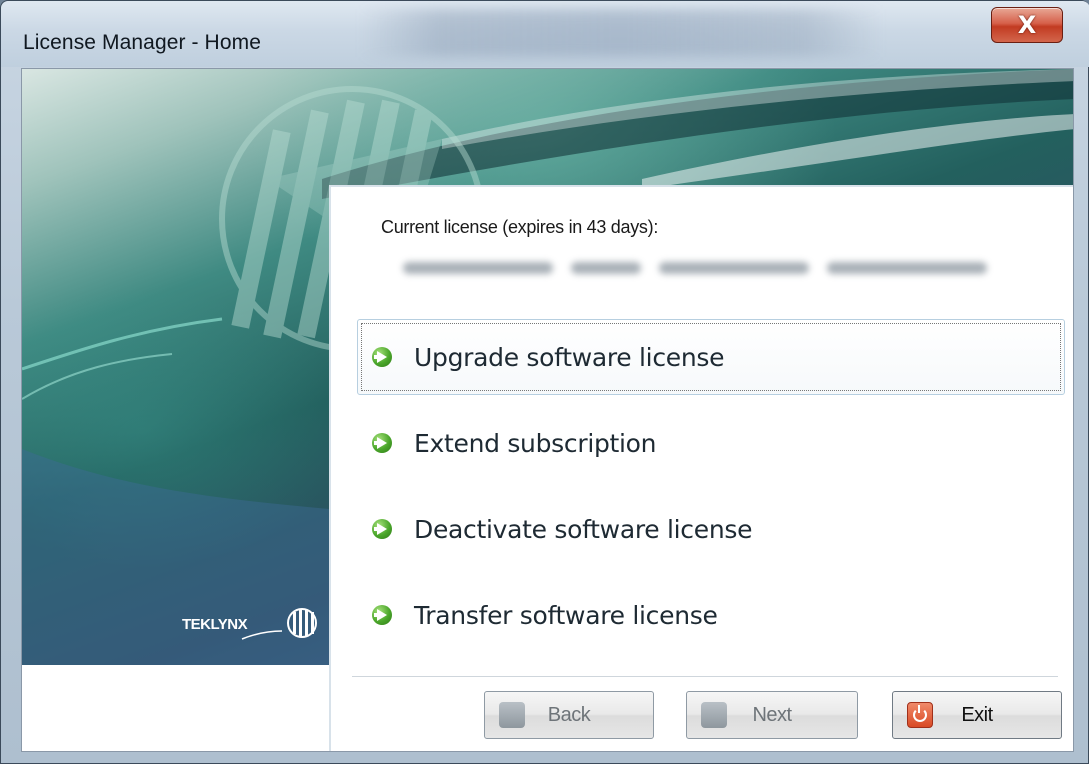 The width and height of the screenshot is (1089, 764). What do you see at coordinates (142, 42) in the screenshot?
I see `window-title: License Manager - Home` at bounding box center [142, 42].